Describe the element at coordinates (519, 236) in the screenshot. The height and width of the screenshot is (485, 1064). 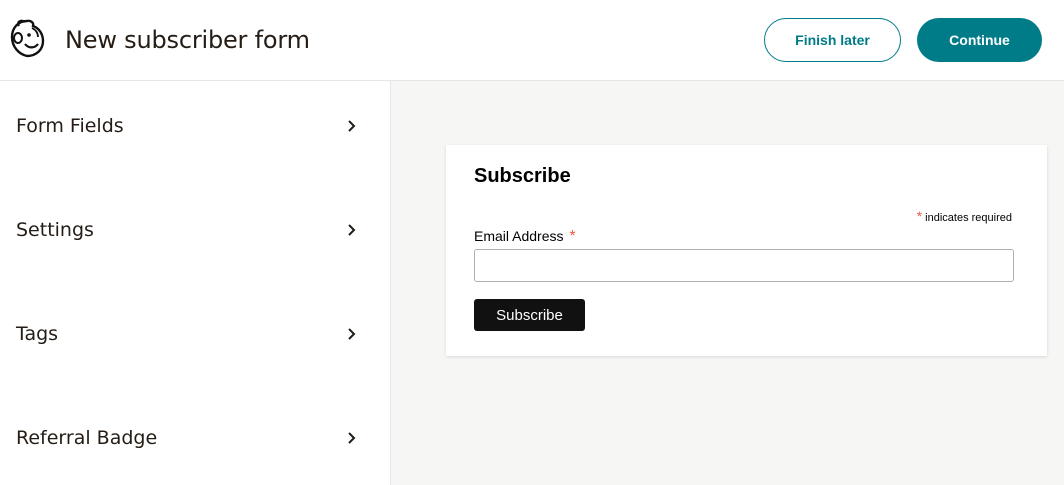
I see `email-label-text: Email Address` at that location.